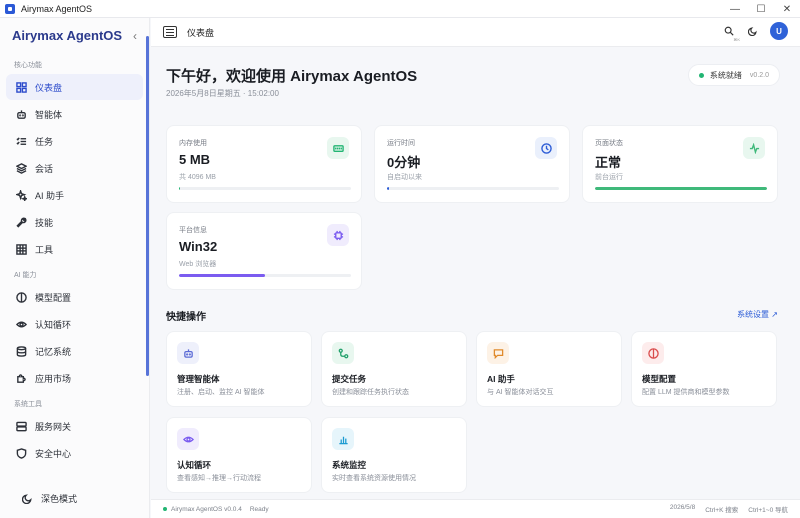  What do you see at coordinates (686, 392) in the screenshot?
I see `quick-action-desc: 配置 LLM 提供商和模型参数` at bounding box center [686, 392].